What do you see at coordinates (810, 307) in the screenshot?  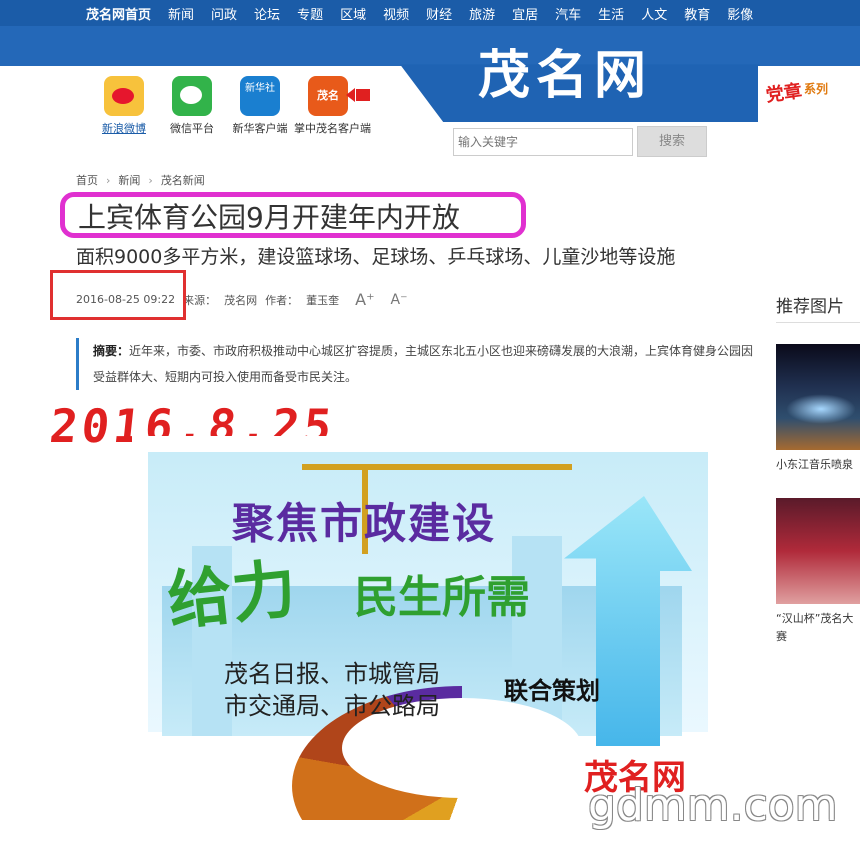 I see `recommended-pictures-title: 推荐图片` at bounding box center [810, 307].